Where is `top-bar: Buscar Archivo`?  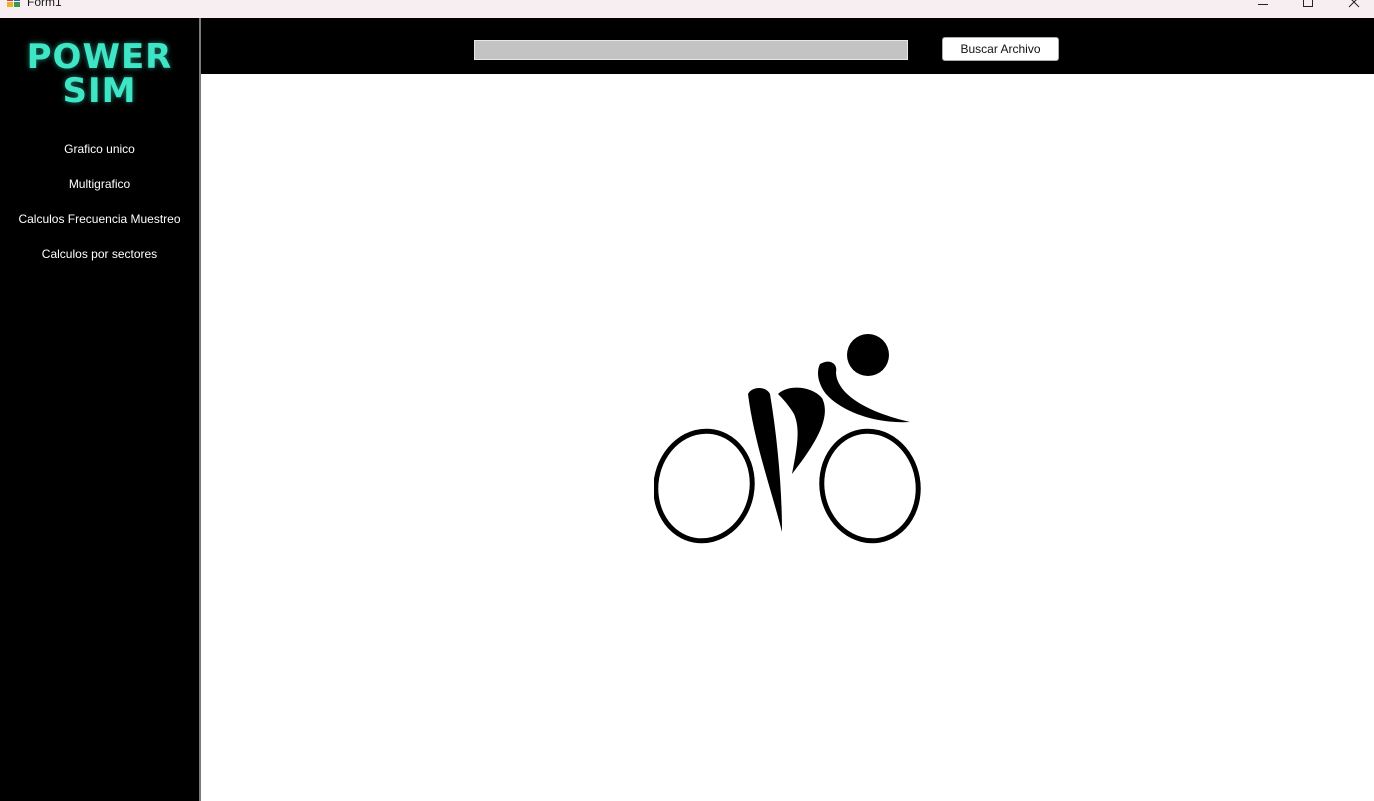
top-bar: Buscar Archivo is located at coordinates (787, 46).